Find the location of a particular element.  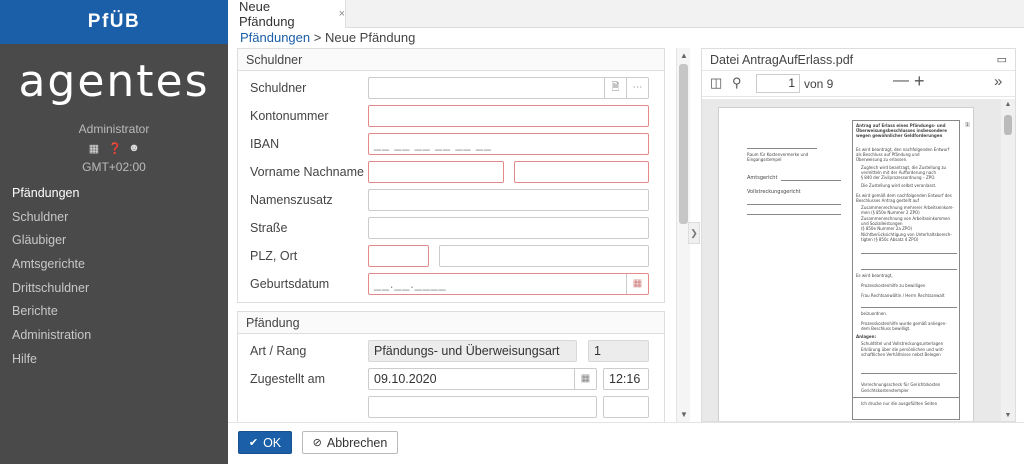

nav-item-hilfe: Hilfe is located at coordinates (114, 360).